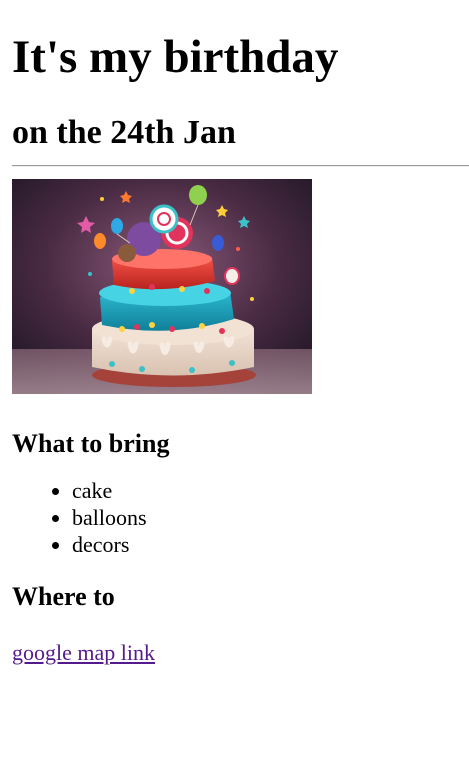 This screenshot has height=757, width=469. What do you see at coordinates (270, 544) in the screenshot?
I see `list-item: decors` at bounding box center [270, 544].